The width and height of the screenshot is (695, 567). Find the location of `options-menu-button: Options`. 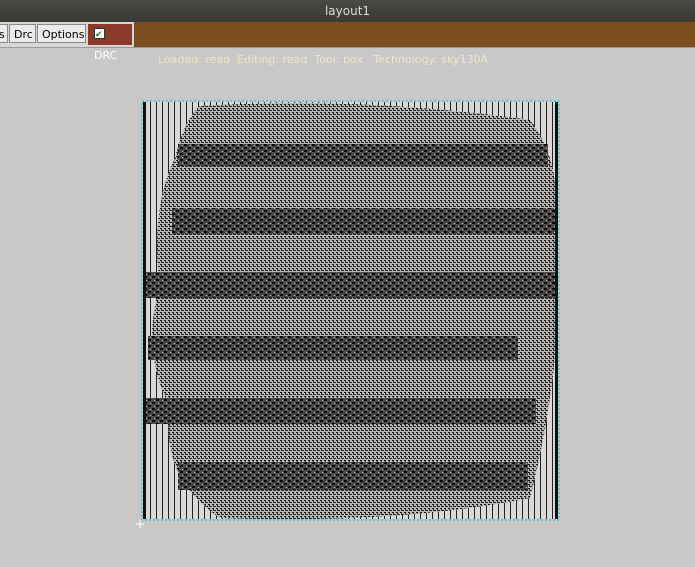

options-menu-button: Options is located at coordinates (61, 33).